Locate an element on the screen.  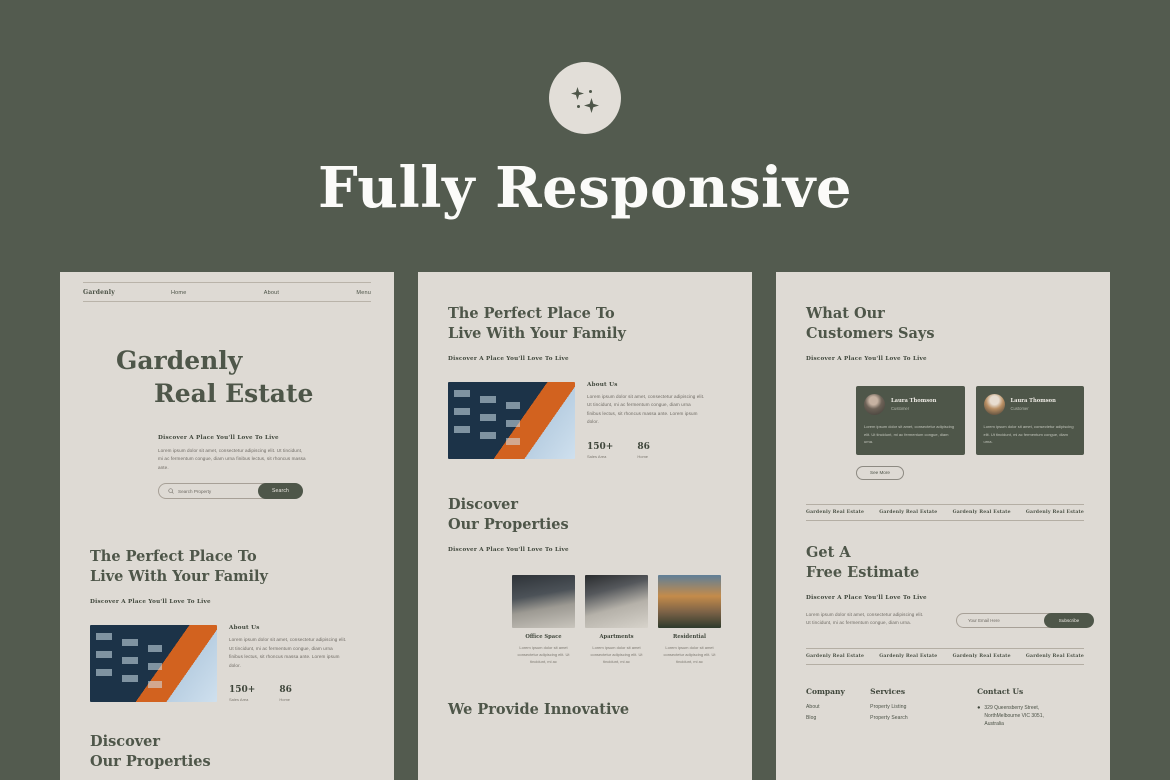
properties-title-line-1-p1: Discover is located at coordinates (125, 742).